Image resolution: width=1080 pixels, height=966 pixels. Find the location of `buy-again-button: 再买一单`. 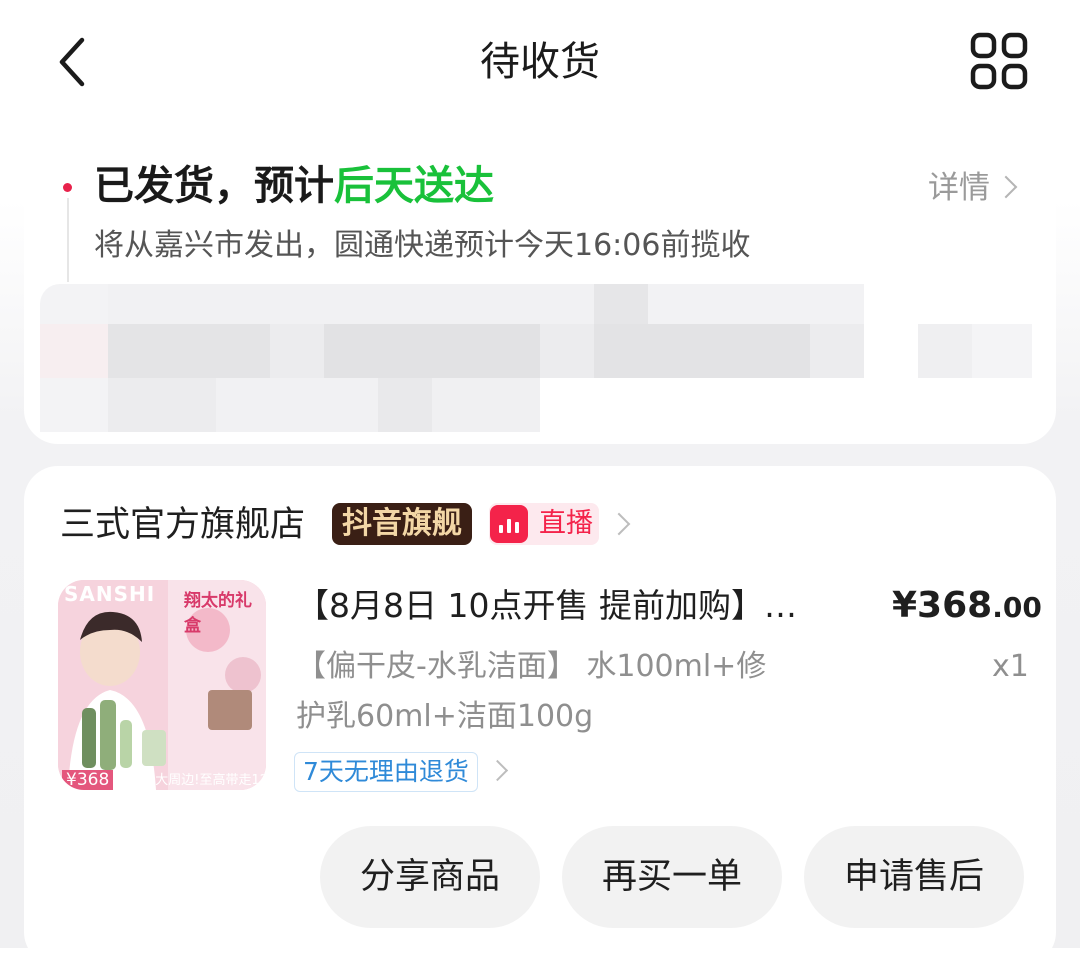

buy-again-button: 再买一单 is located at coordinates (672, 877).